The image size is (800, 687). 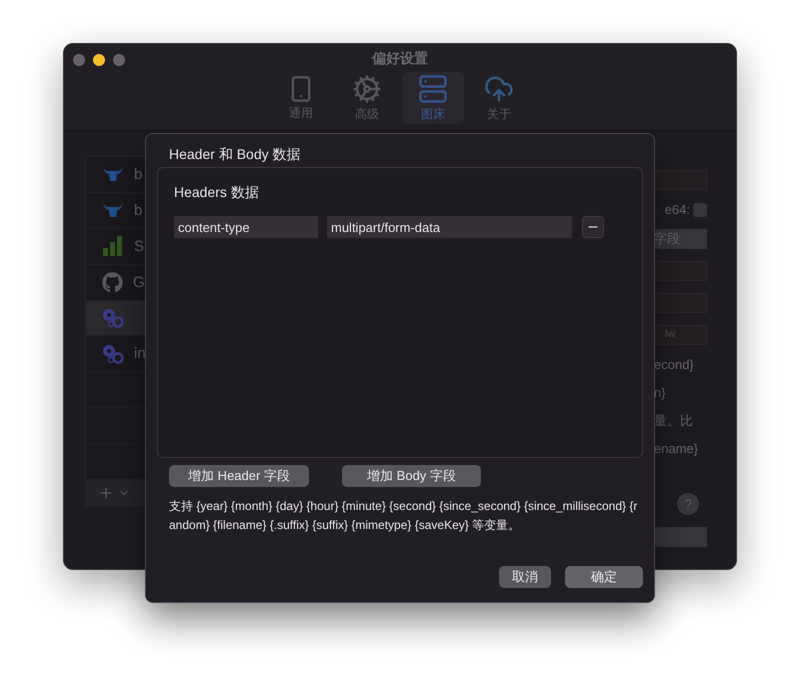 I want to click on remove-button, so click(x=593, y=227).